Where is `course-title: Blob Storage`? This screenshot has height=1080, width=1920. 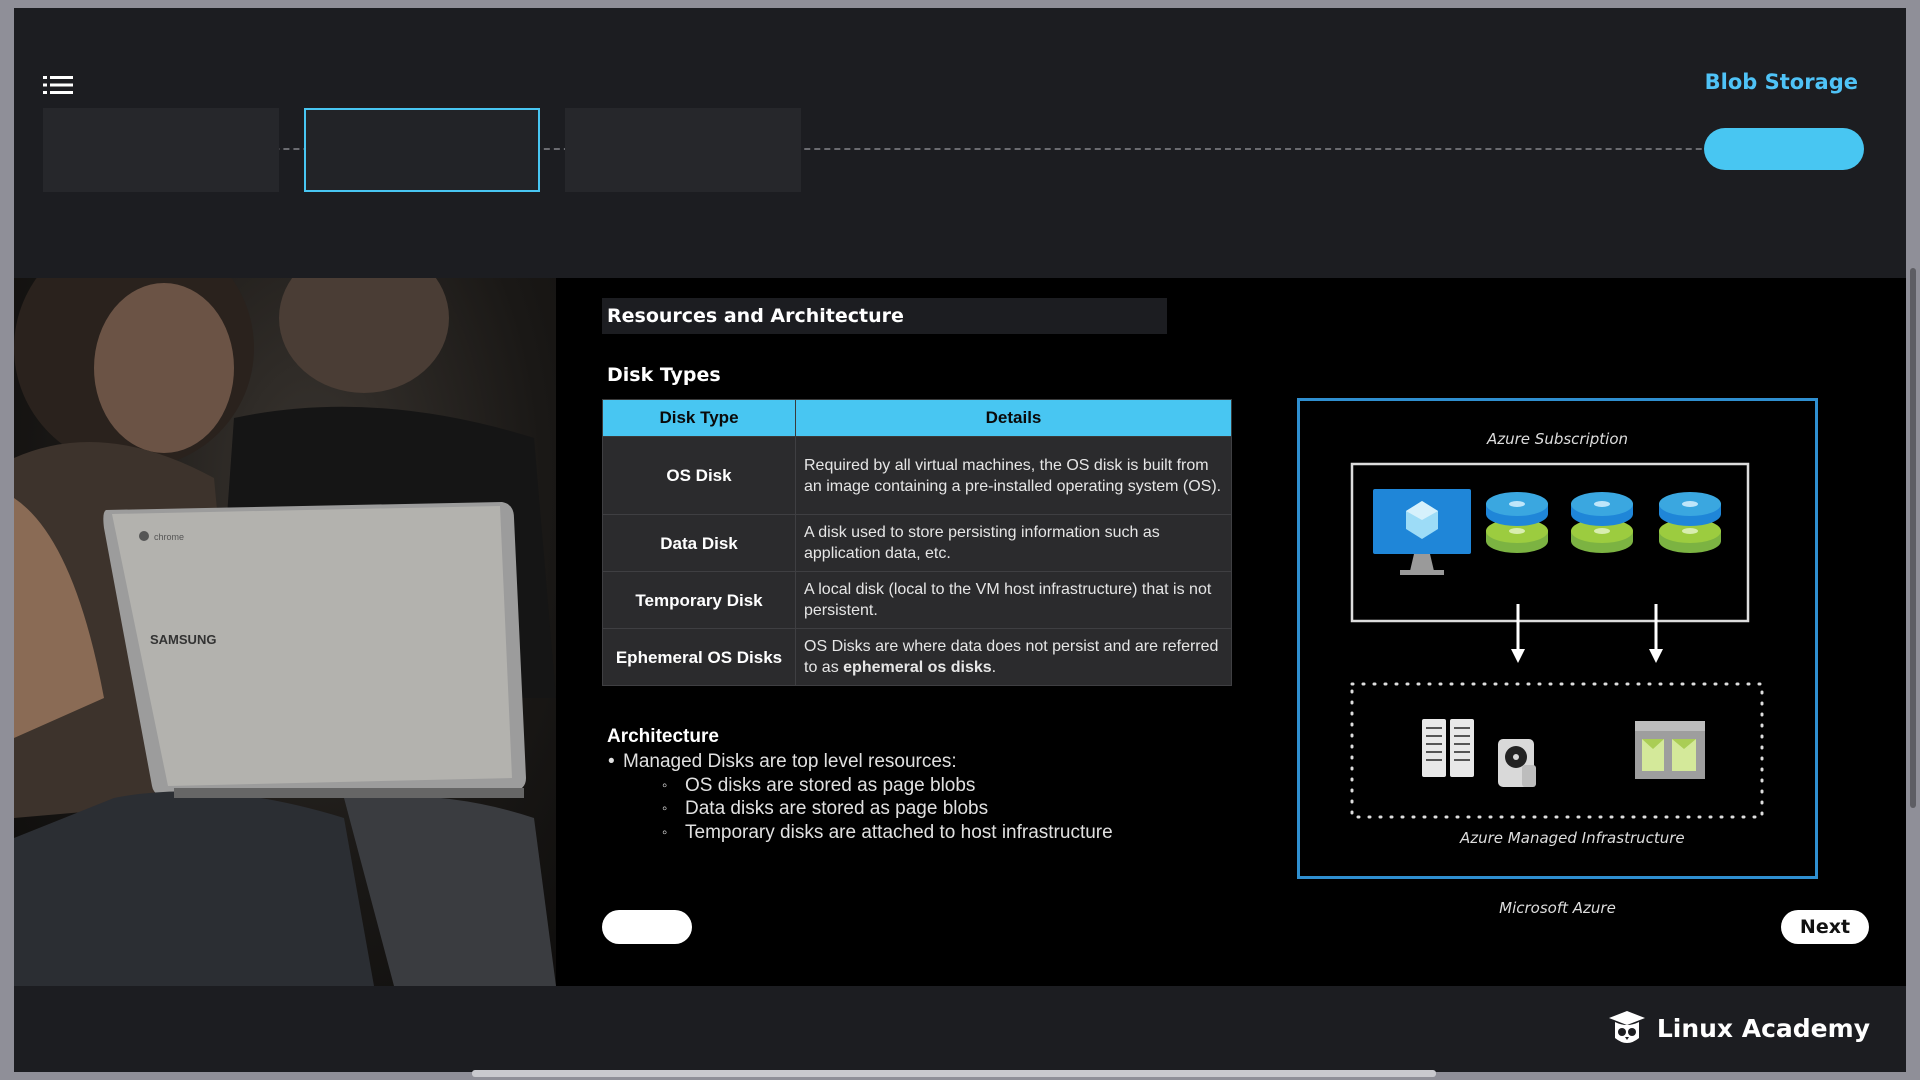 course-title: Blob Storage is located at coordinates (1781, 82).